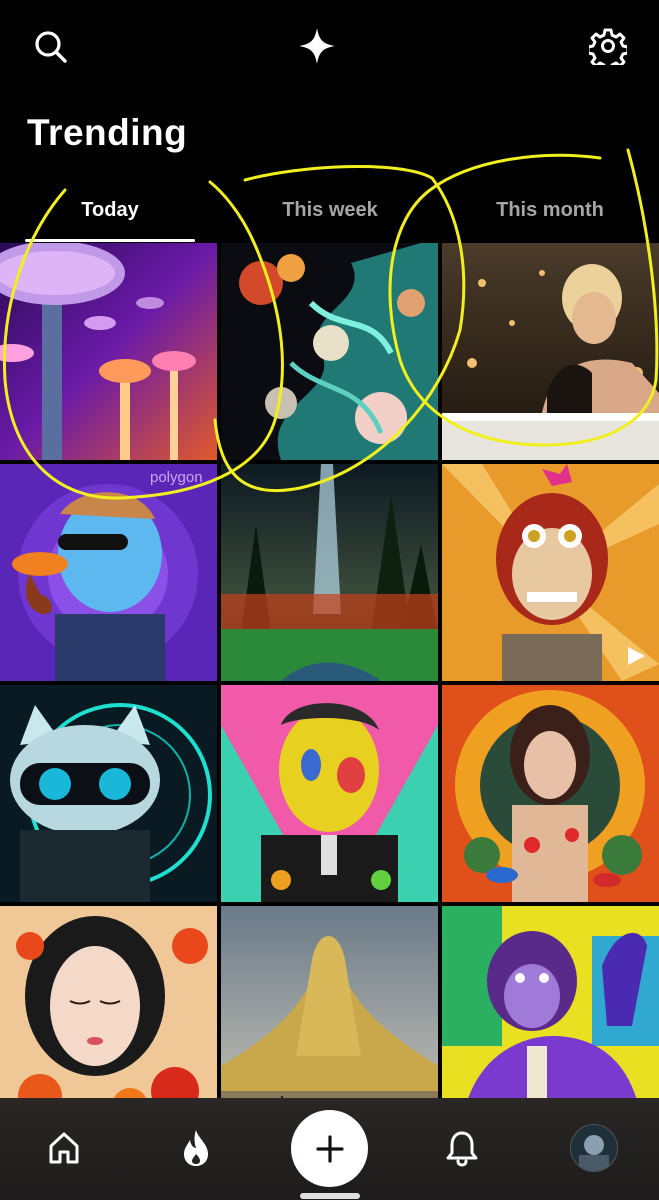 Image resolution: width=659 pixels, height=1200 pixels. What do you see at coordinates (550, 210) in the screenshot?
I see `tab-this-month: This month` at bounding box center [550, 210].